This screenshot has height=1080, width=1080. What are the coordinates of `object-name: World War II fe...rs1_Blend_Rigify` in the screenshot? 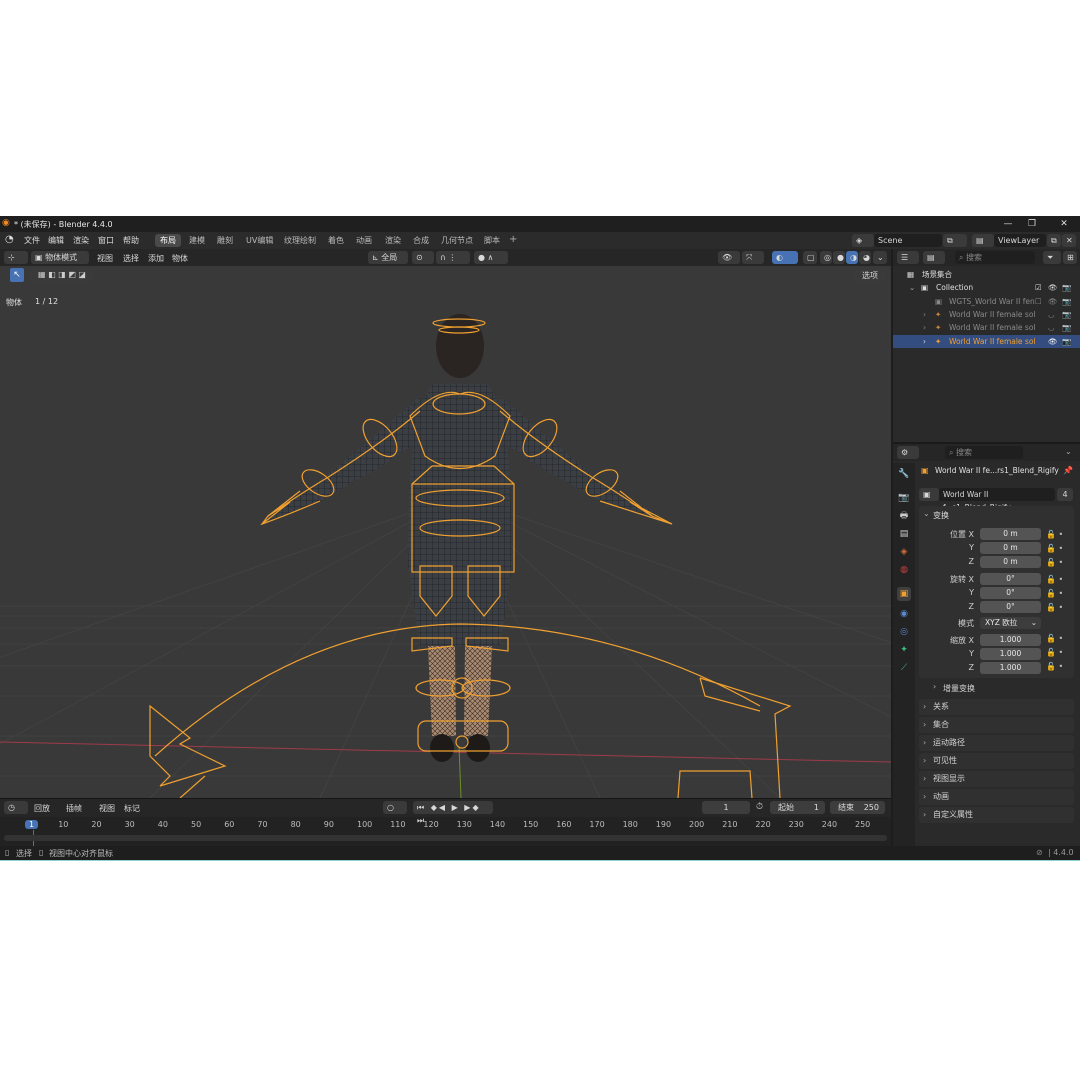 It's located at (997, 470).